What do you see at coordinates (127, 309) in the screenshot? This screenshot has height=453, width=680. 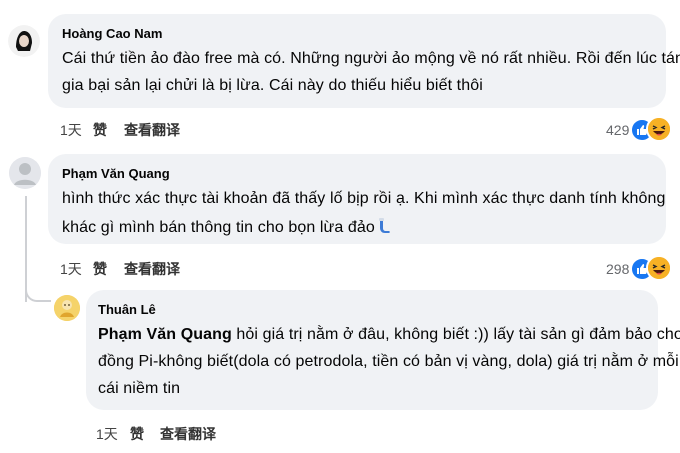 I see `reply-author: Thuân Lê` at bounding box center [127, 309].